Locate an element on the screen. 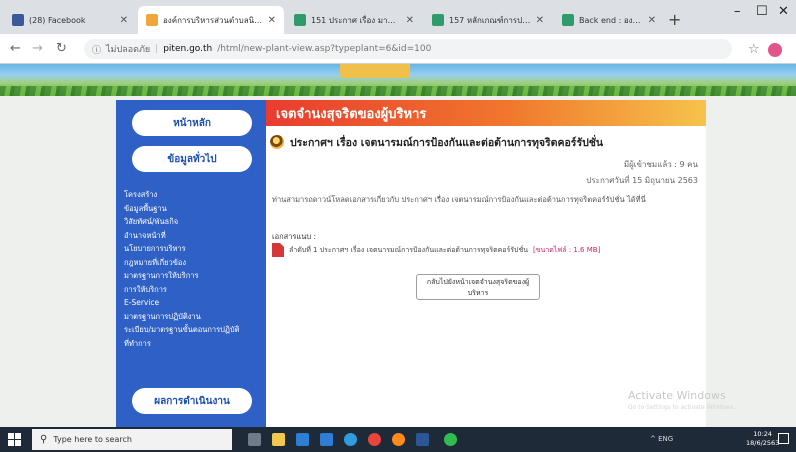 The width and height of the screenshot is (796, 452). browser-tab: (28) Facebook ✕ is located at coordinates (70, 20).